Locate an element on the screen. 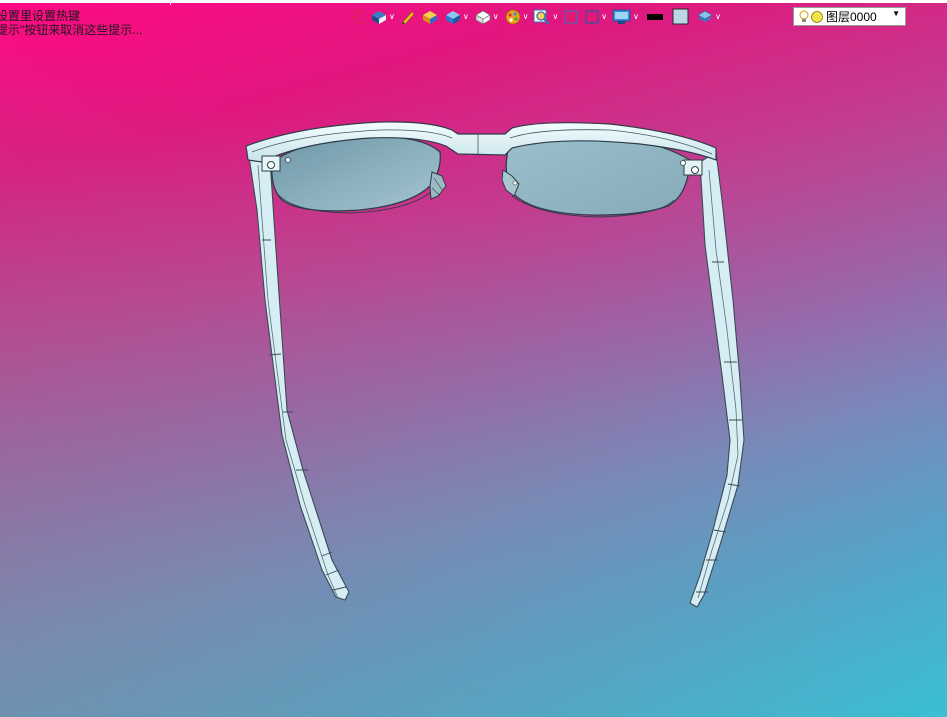 This screenshot has height=717, width=947. pencil-button is located at coordinates (408, 17).